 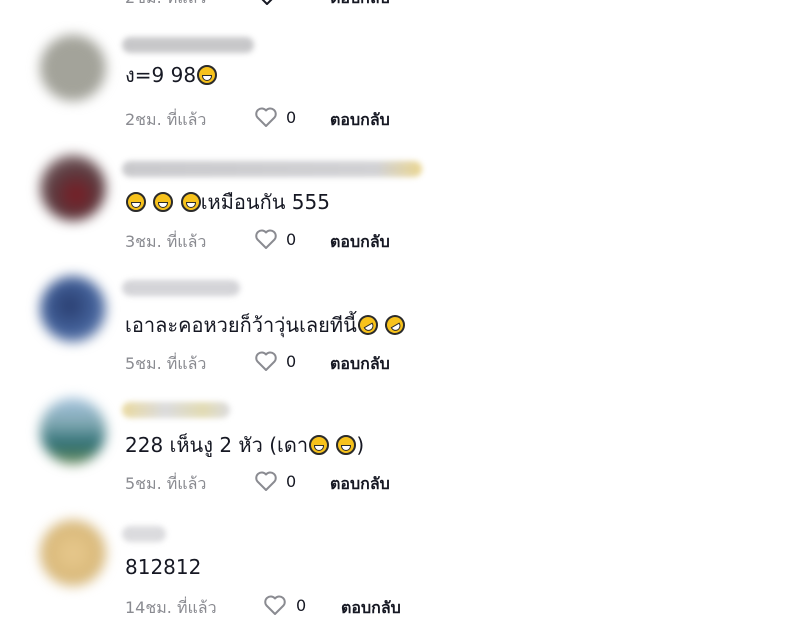 I want to click on comment-text: 812812, so click(x=163, y=567).